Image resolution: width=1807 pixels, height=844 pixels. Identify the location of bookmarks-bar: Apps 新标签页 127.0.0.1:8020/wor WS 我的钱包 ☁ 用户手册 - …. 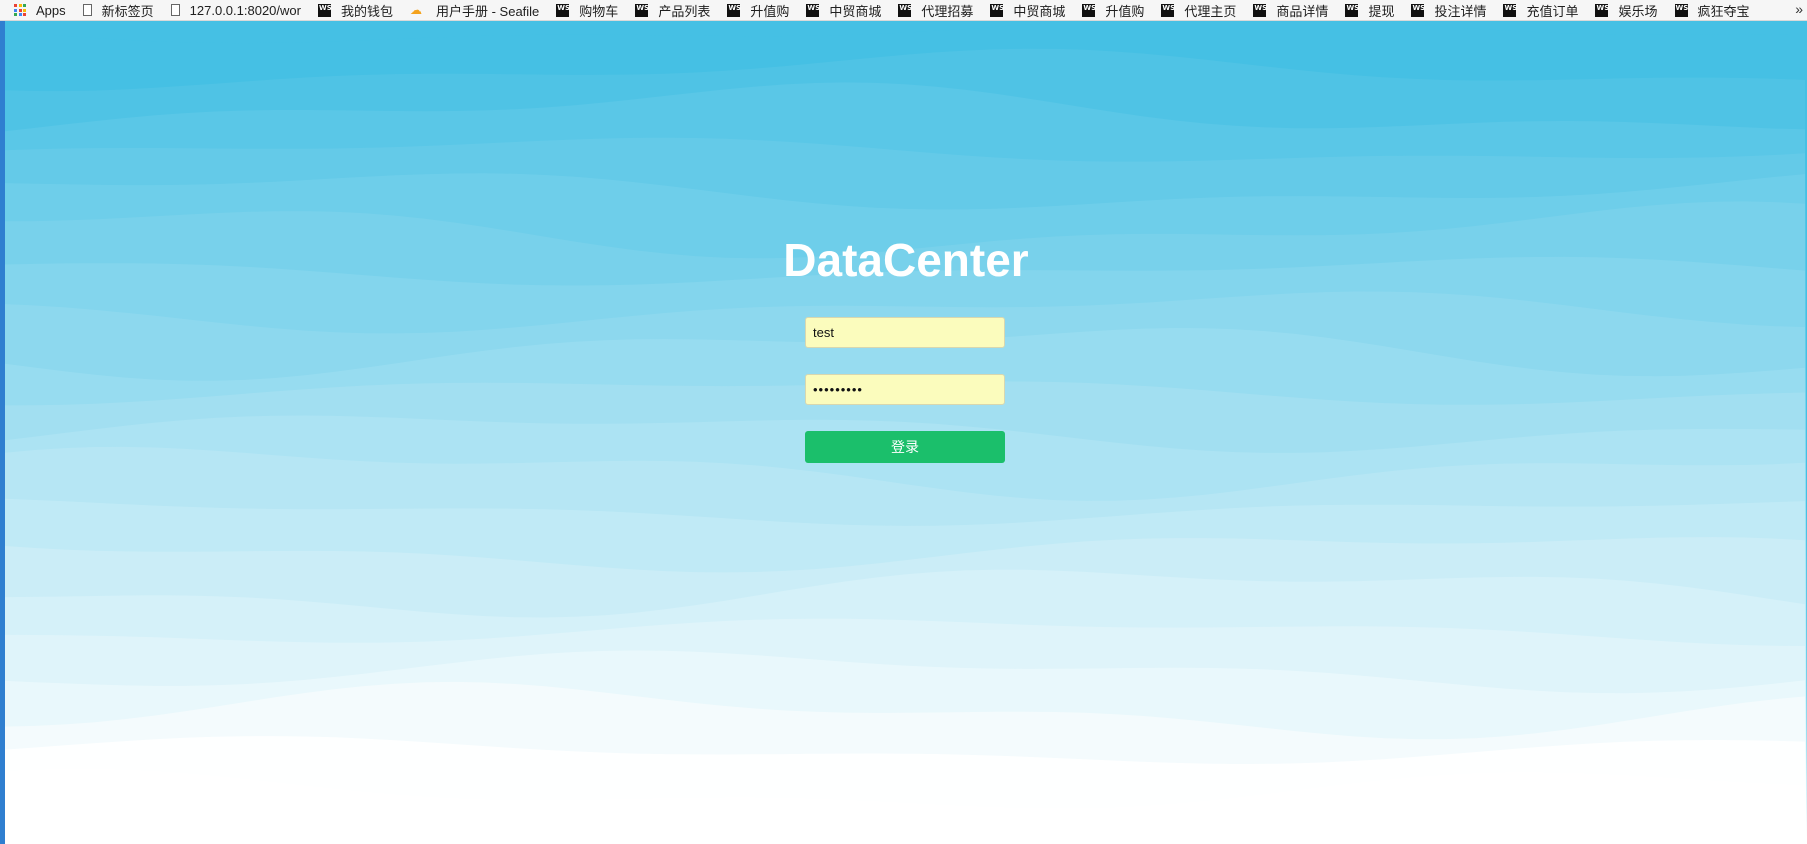
(903, 10).